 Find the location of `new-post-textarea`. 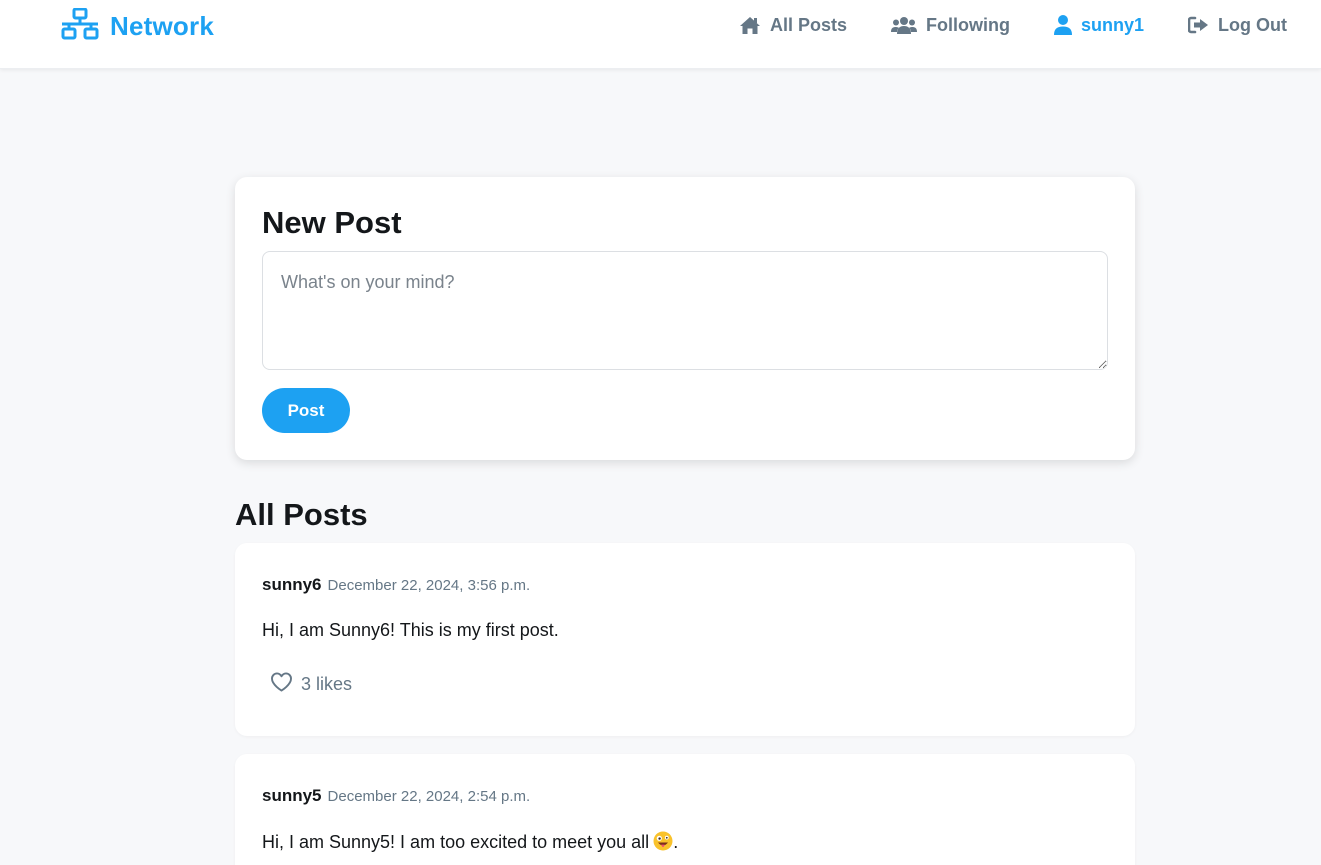

new-post-textarea is located at coordinates (685, 310).